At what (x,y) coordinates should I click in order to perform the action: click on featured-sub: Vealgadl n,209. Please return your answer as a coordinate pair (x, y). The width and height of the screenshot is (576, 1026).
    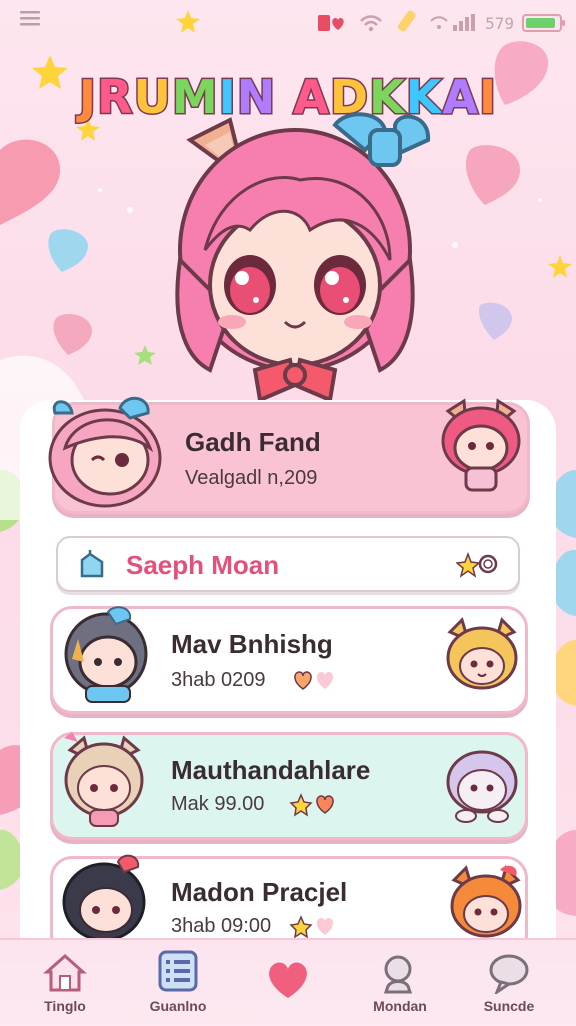
    Looking at the image, I should click on (251, 478).